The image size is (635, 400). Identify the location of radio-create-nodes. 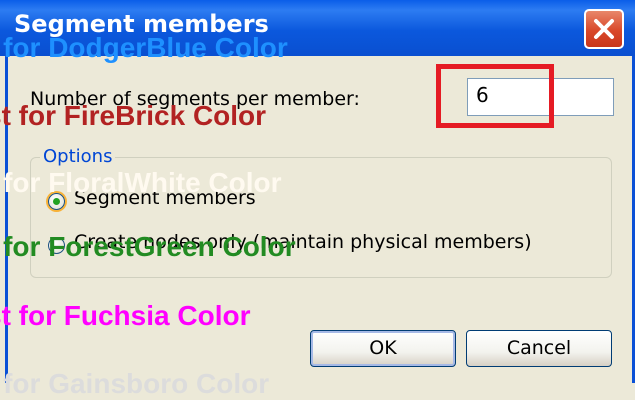
(56, 245).